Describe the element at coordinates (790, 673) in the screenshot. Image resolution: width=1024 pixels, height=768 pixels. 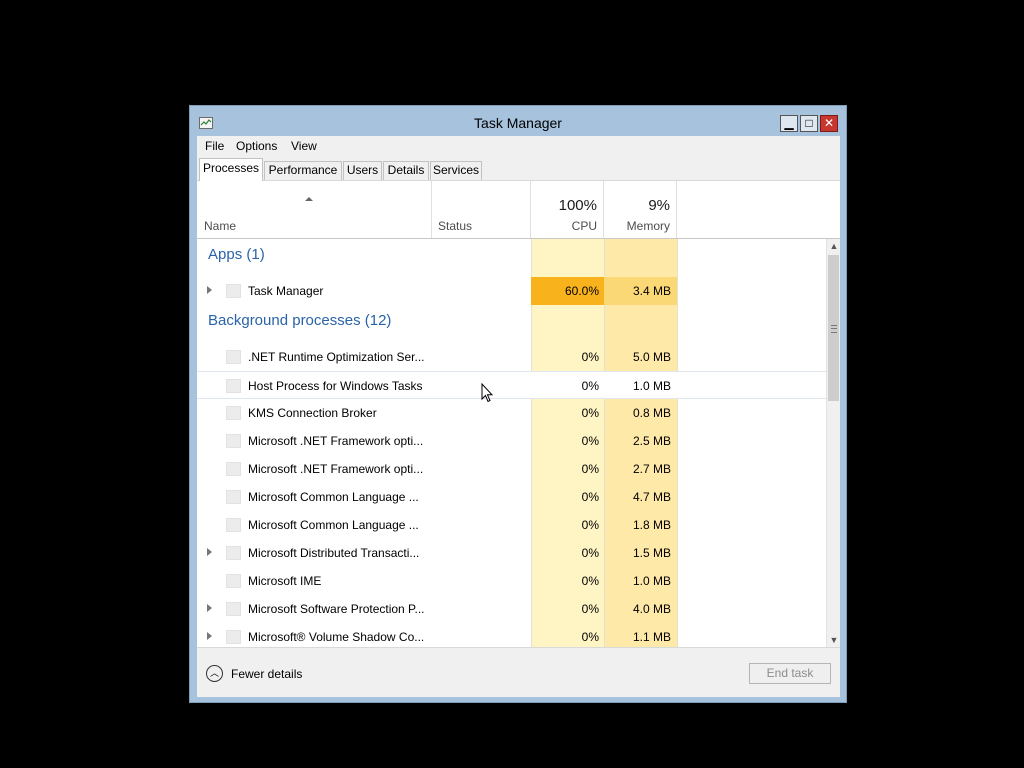
I see `end-task-button: End task` at that location.